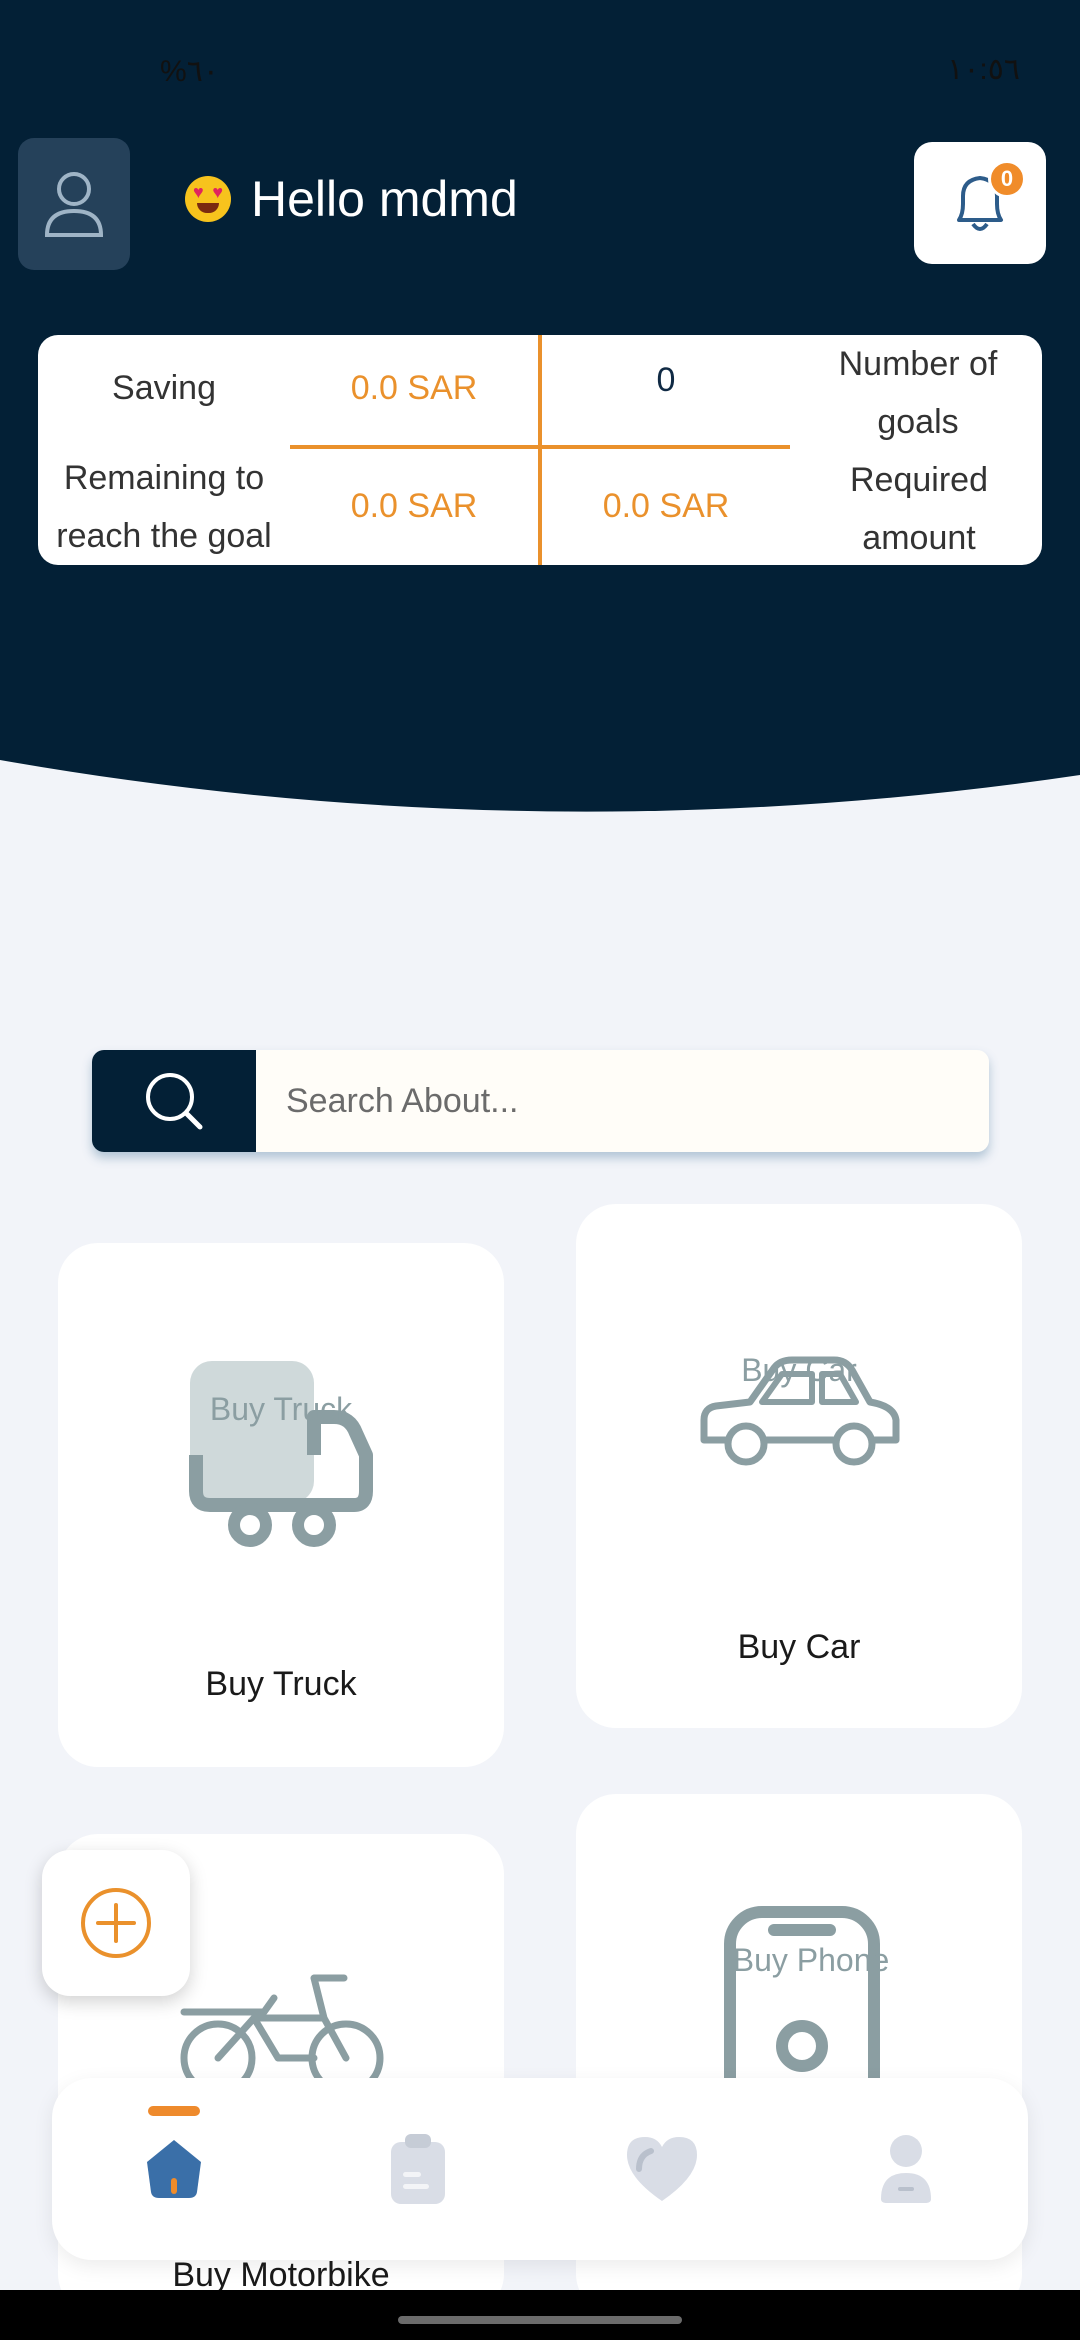 The width and height of the screenshot is (1080, 2340). I want to click on clock: ١٠:٥٦, so click(983, 69).